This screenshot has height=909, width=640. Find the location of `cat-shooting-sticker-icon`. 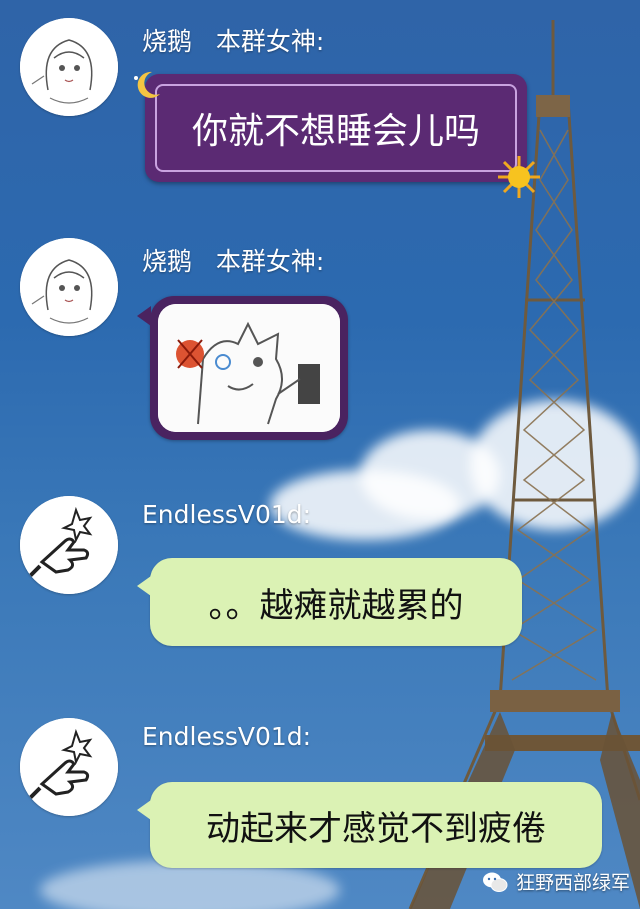

cat-shooting-sticker-icon is located at coordinates (249, 368).